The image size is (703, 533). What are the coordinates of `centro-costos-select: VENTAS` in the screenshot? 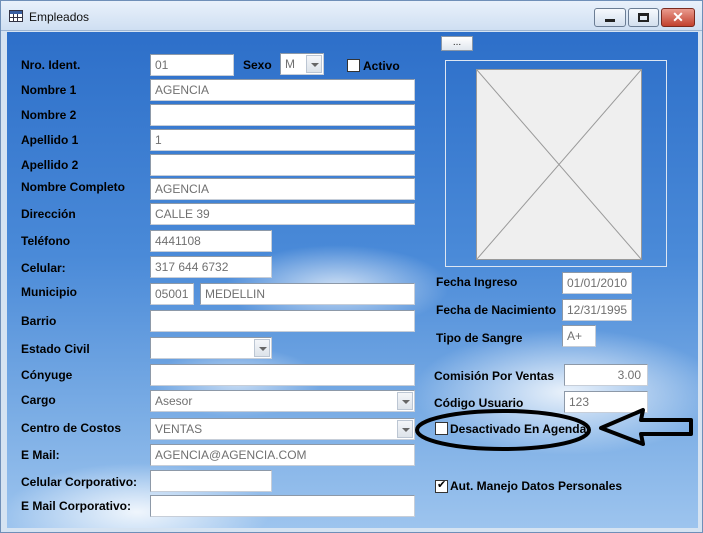 It's located at (282, 429).